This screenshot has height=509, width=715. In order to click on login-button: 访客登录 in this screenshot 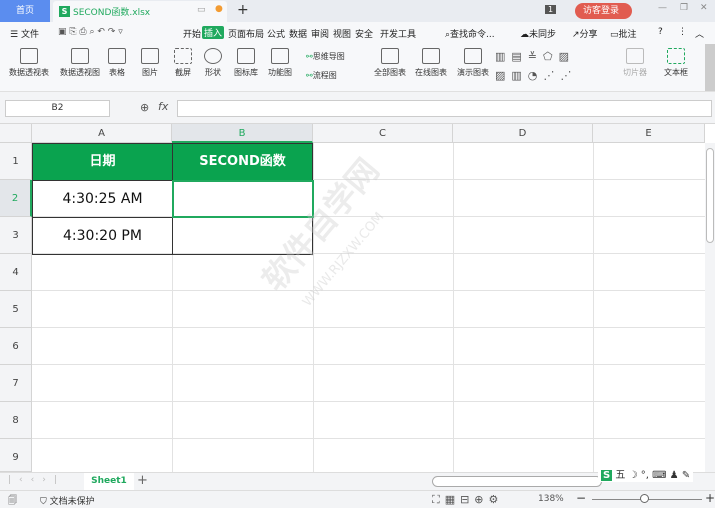, I will do `click(603, 11)`.